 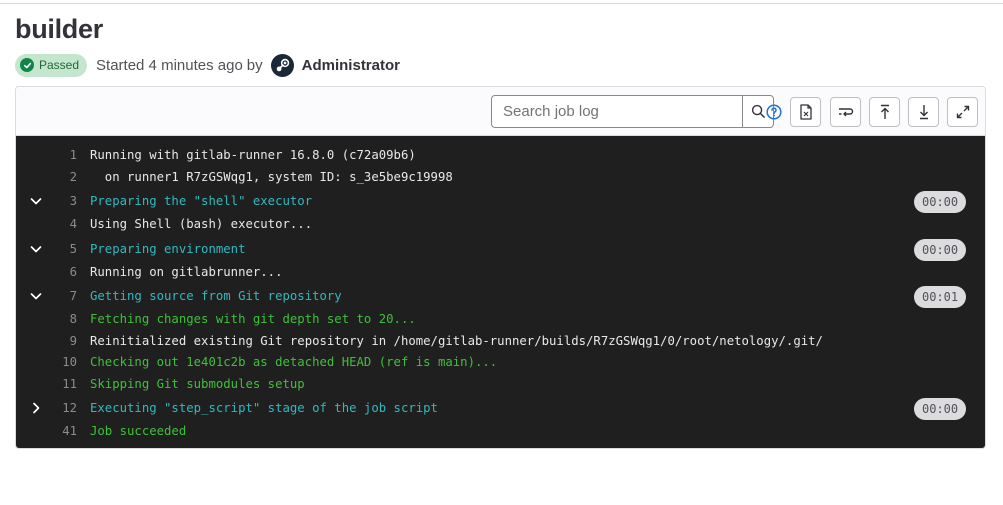 I want to click on log-section-header: 3 Preparing the "shell" executor 00:00, so click(x=500, y=201).